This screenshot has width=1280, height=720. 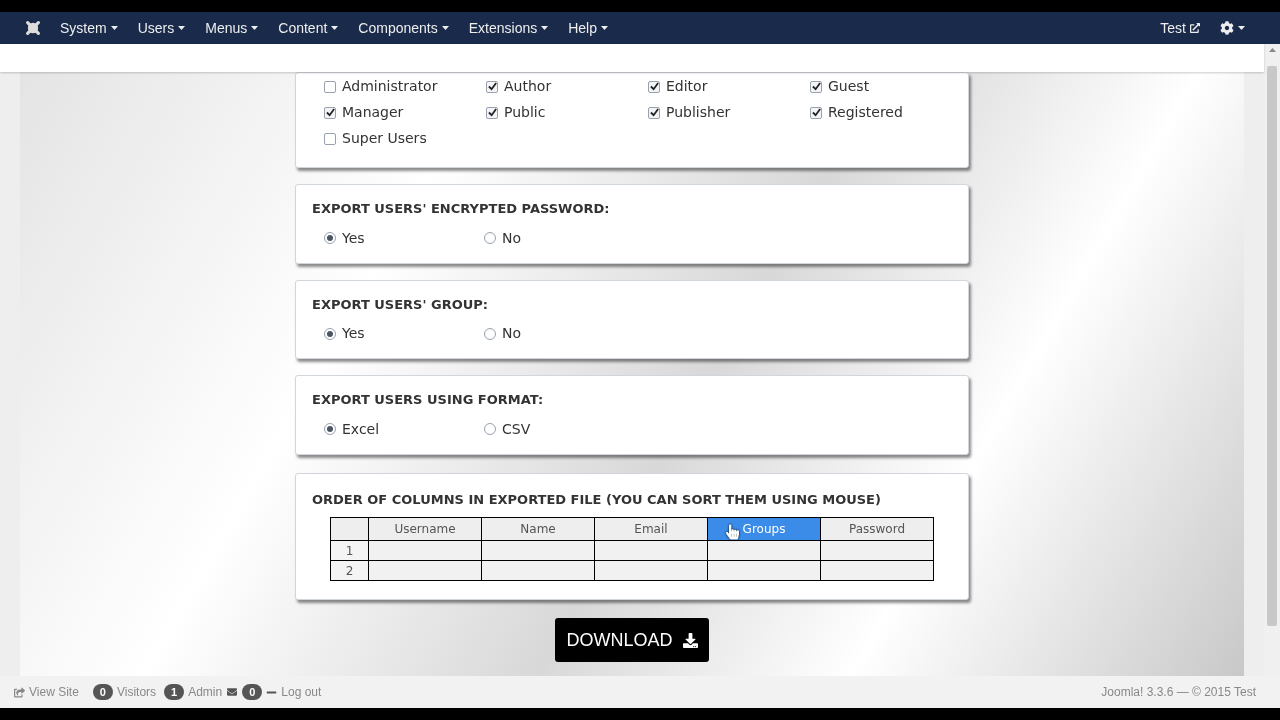 I want to click on radio-label: Excel, so click(x=361, y=429).